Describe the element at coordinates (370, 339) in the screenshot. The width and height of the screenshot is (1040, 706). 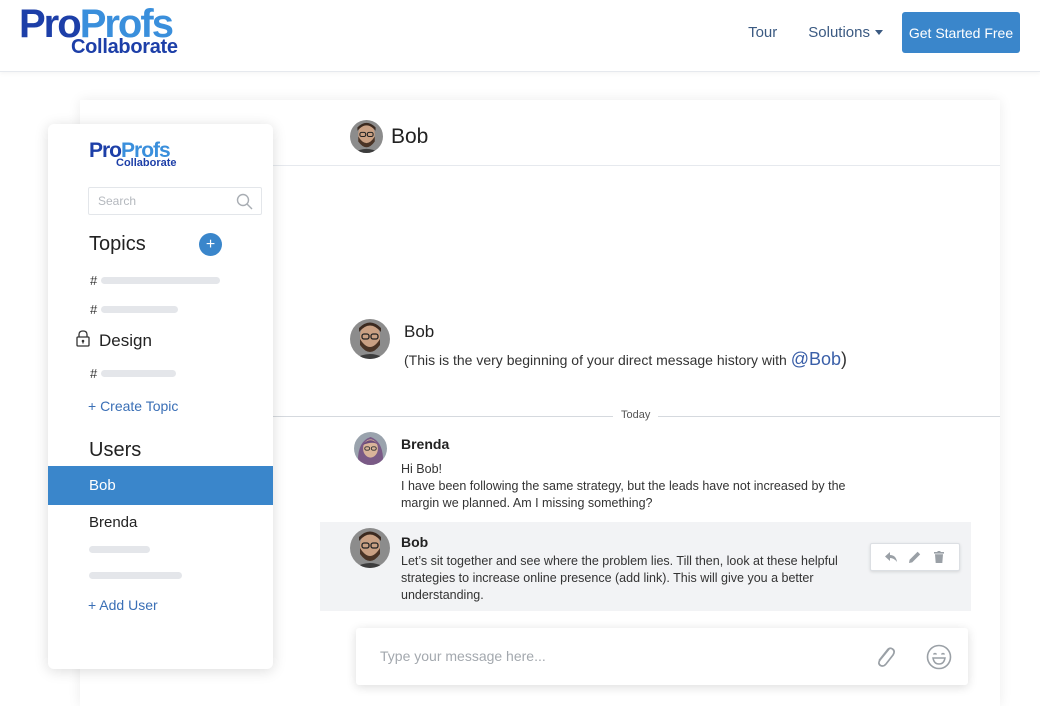
I see `bob-intro-avatar` at that location.